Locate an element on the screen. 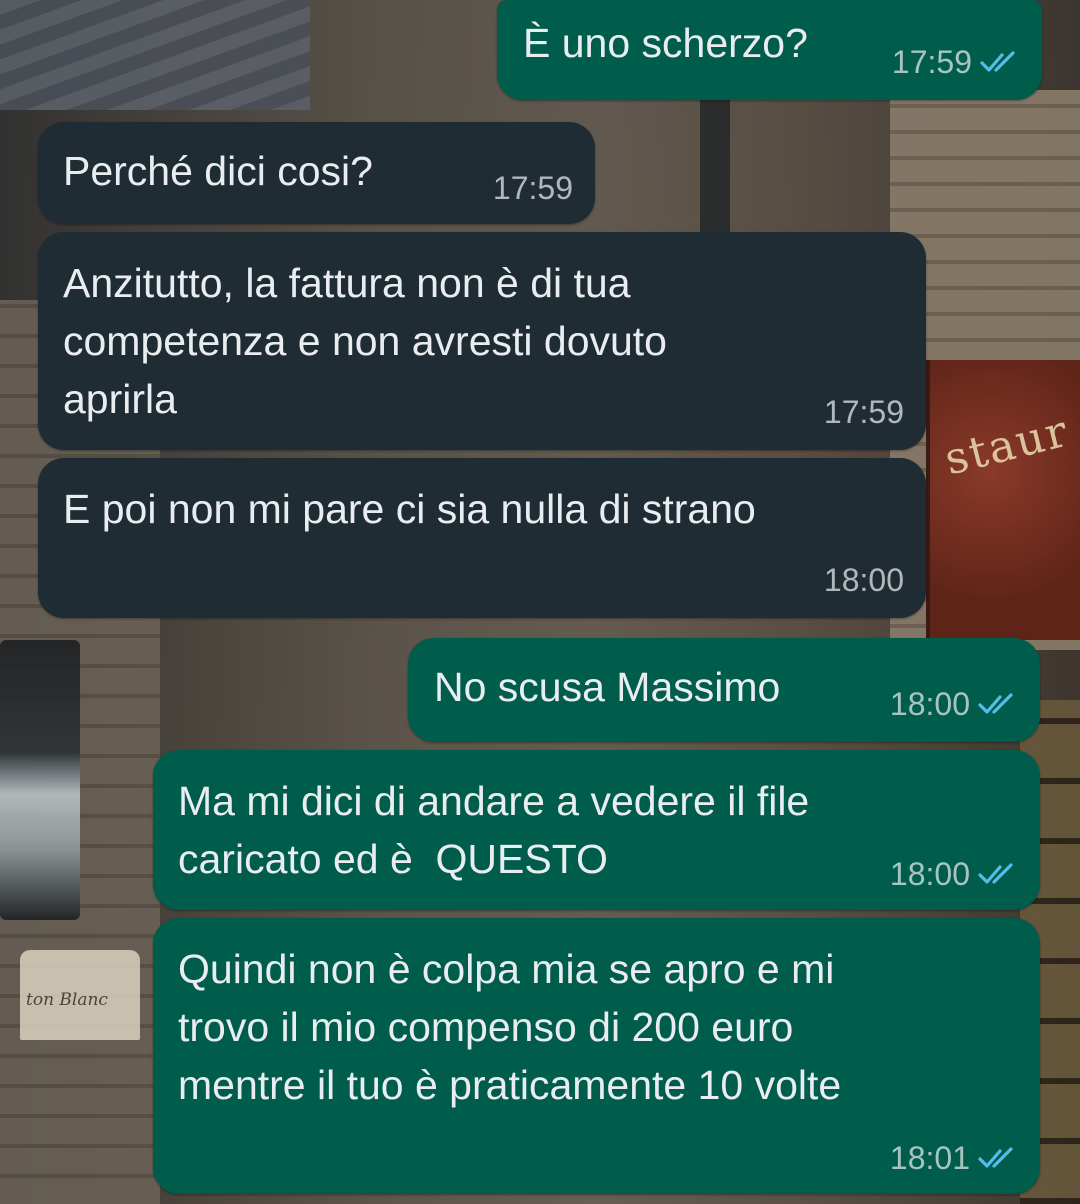 Image resolution: width=1080 pixels, height=1204 pixels. message-bubble-outgoing: È uno scherzo? 17:59 is located at coordinates (769, 50).